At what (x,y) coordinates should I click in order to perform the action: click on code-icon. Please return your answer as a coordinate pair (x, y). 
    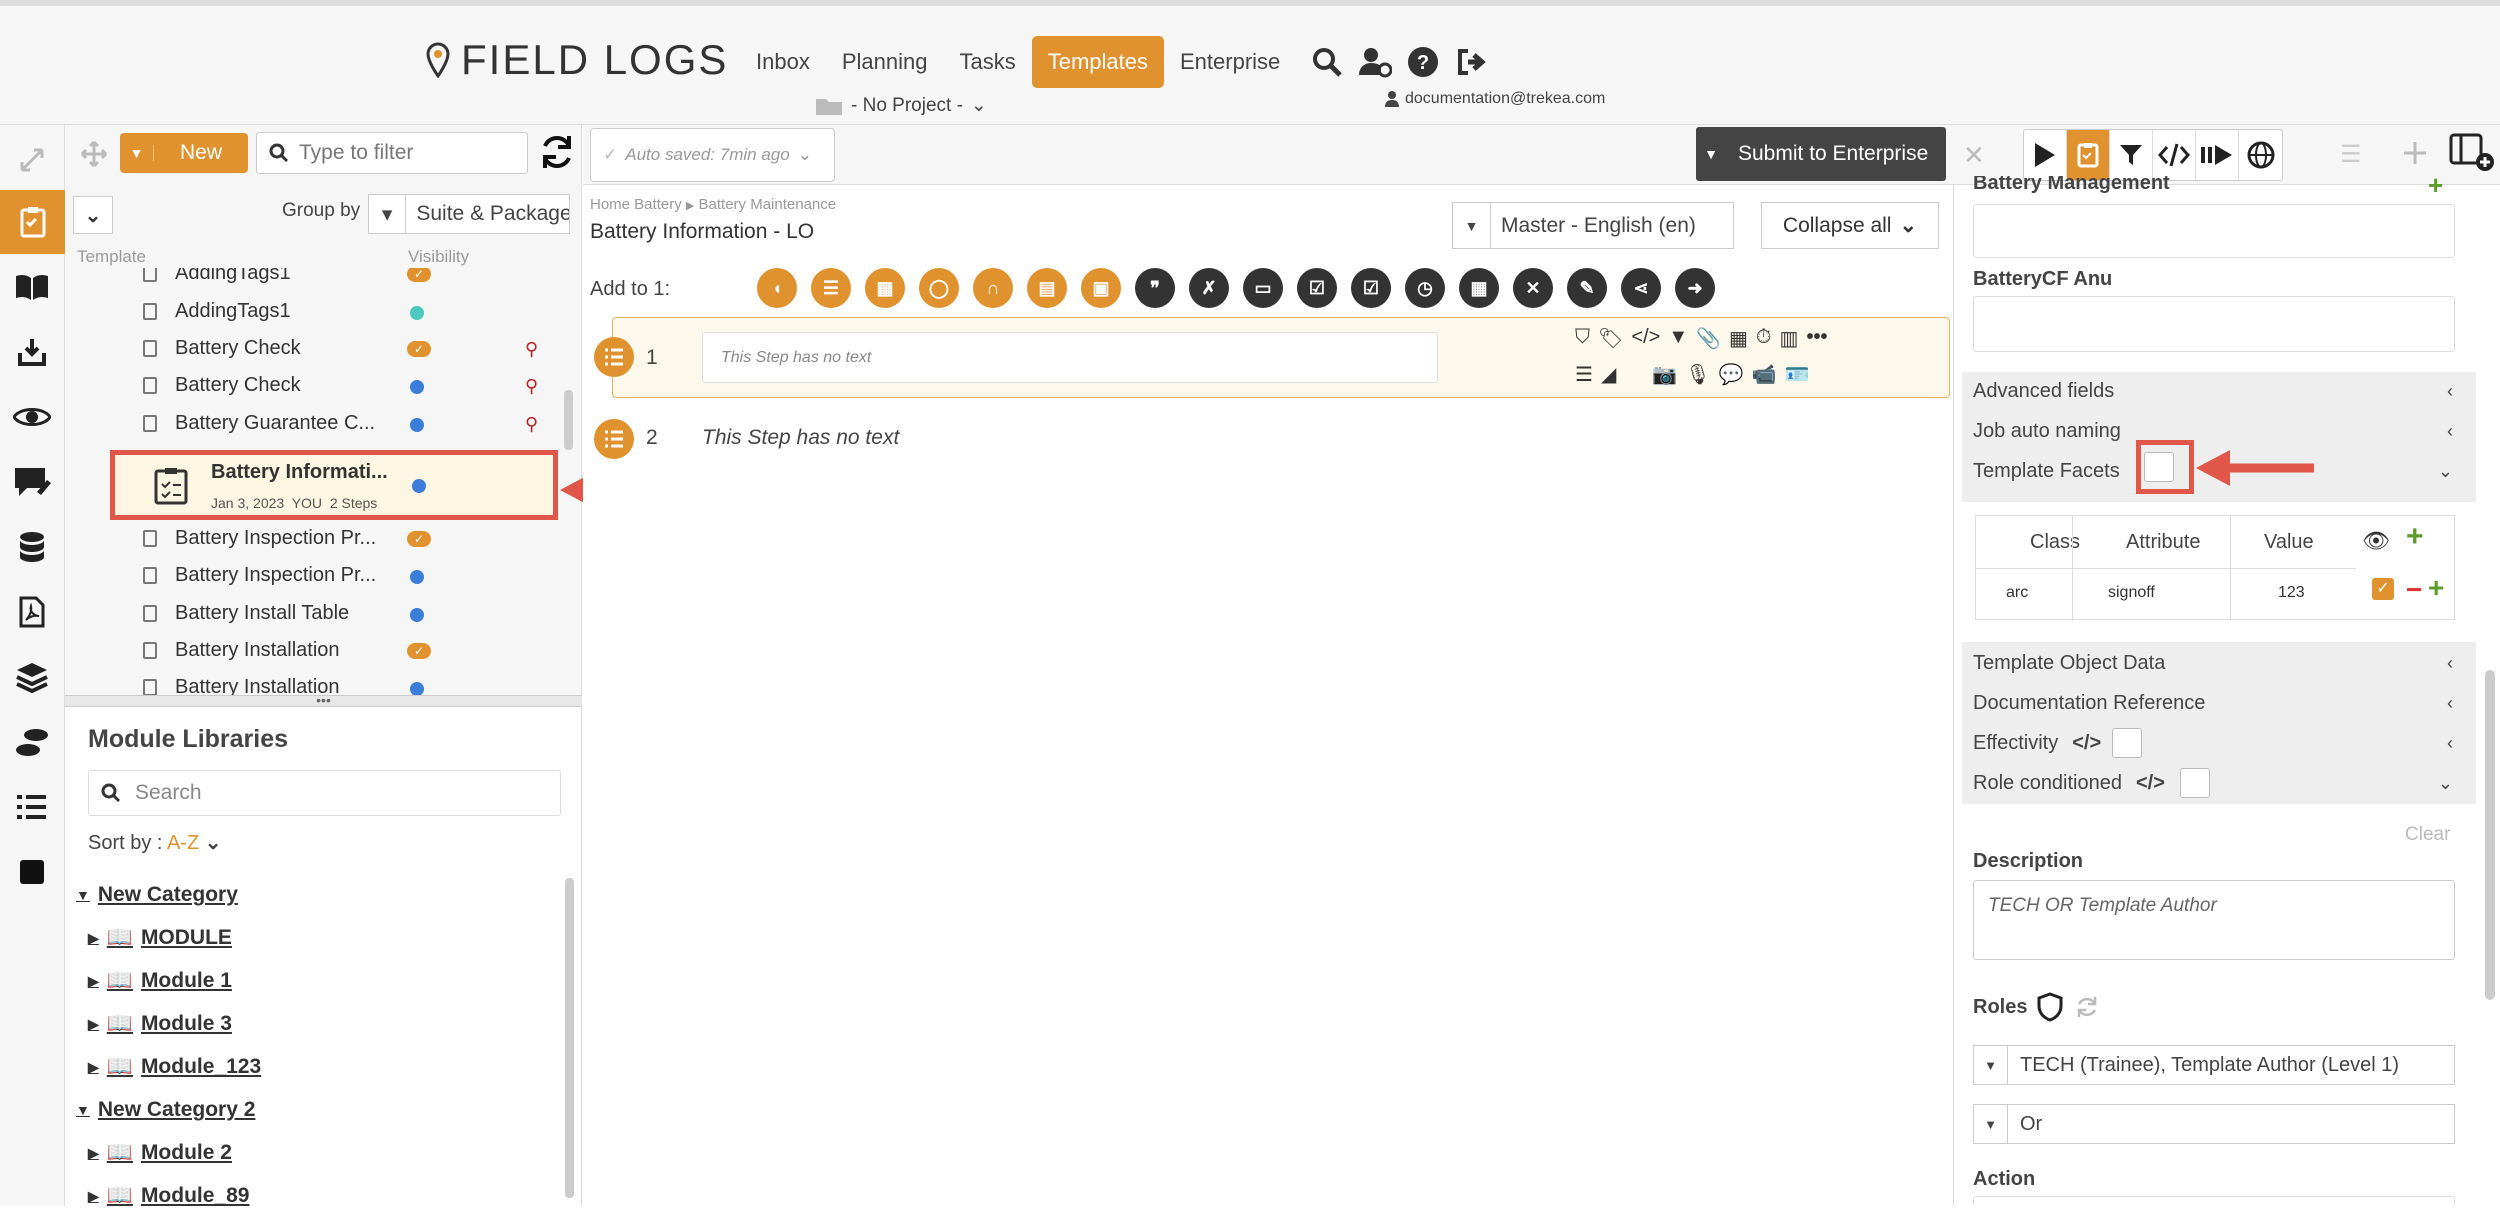
    Looking at the image, I should click on (2174, 155).